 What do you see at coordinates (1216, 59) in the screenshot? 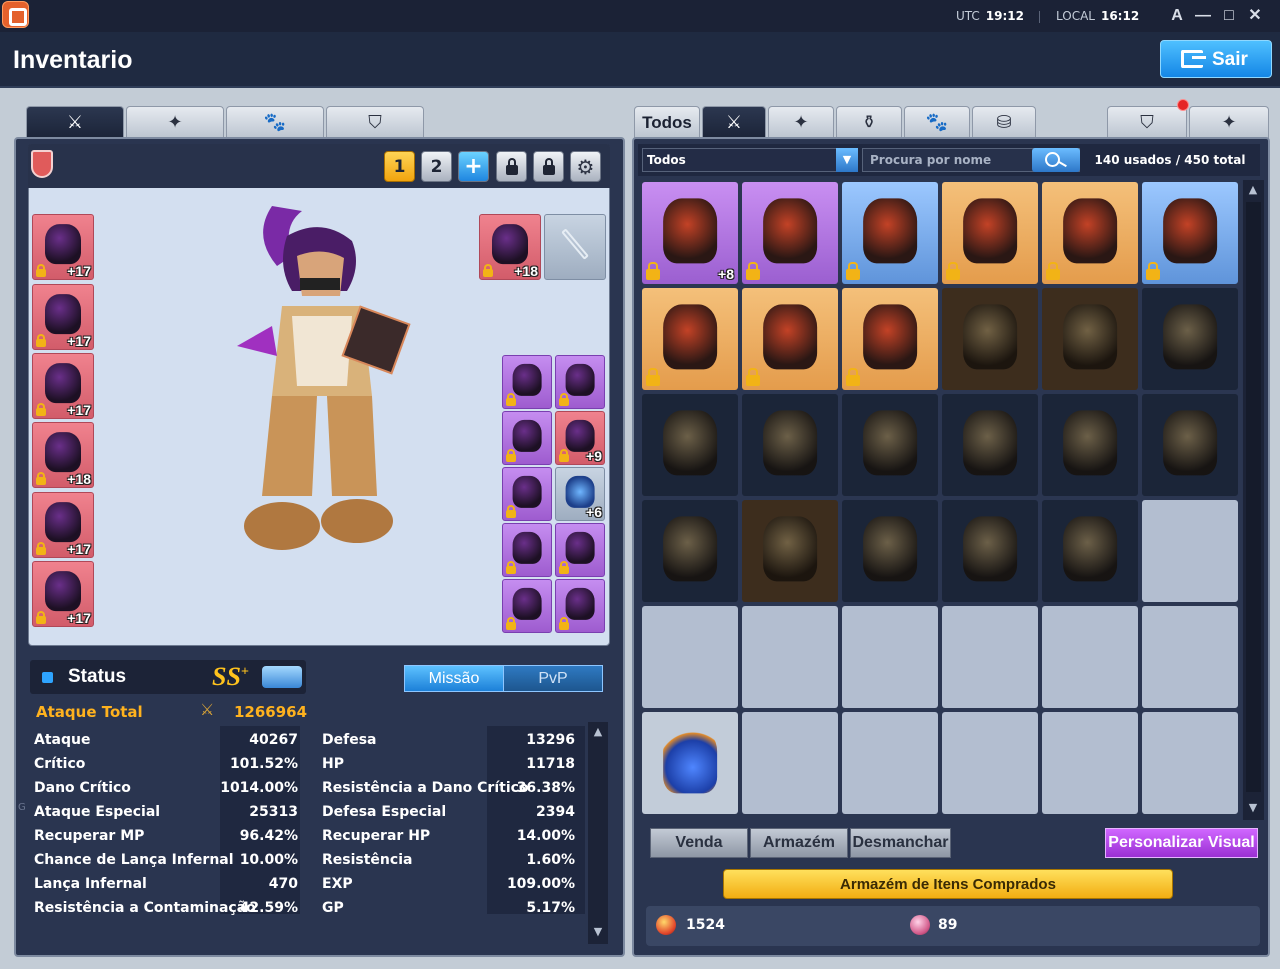
I see `exit-button: Sair` at bounding box center [1216, 59].